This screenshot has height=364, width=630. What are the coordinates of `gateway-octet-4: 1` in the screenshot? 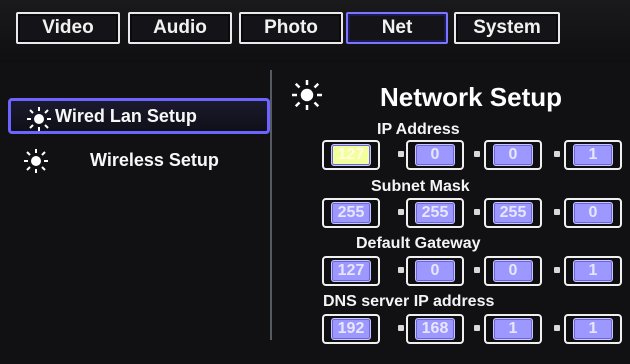 It's located at (593, 271).